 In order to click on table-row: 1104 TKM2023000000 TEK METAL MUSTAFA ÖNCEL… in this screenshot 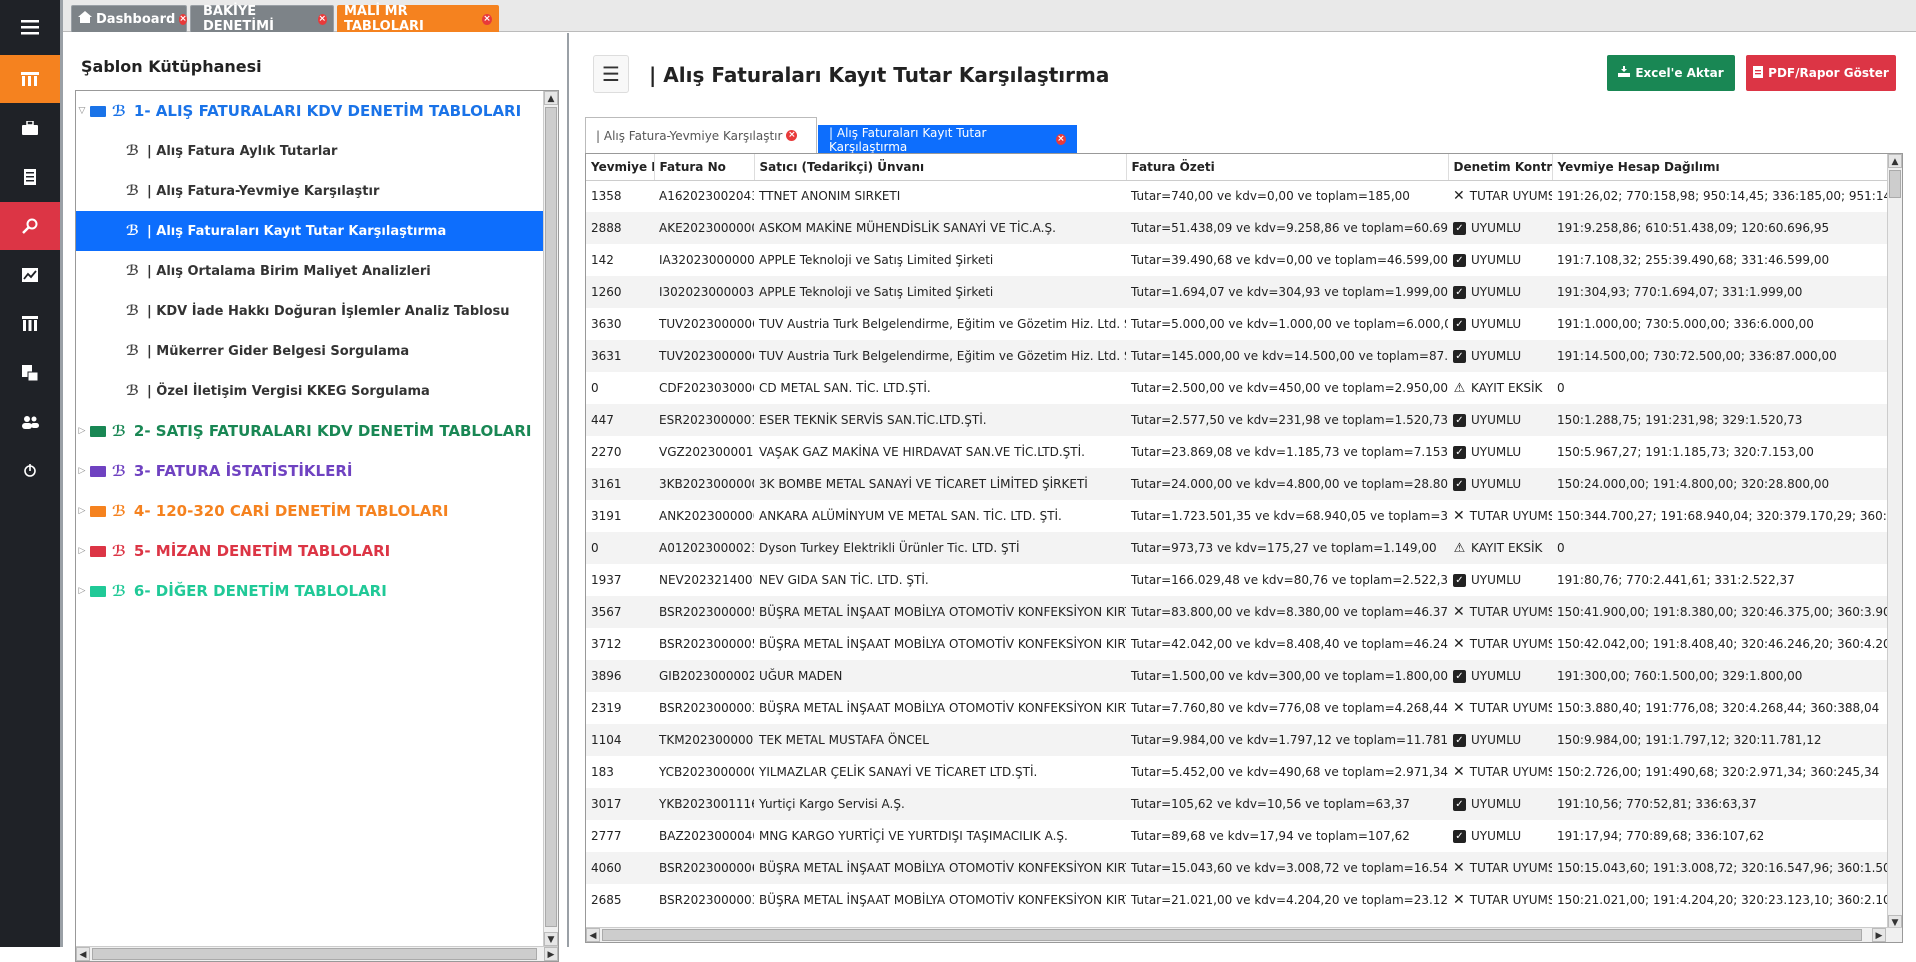, I will do `click(1237, 740)`.